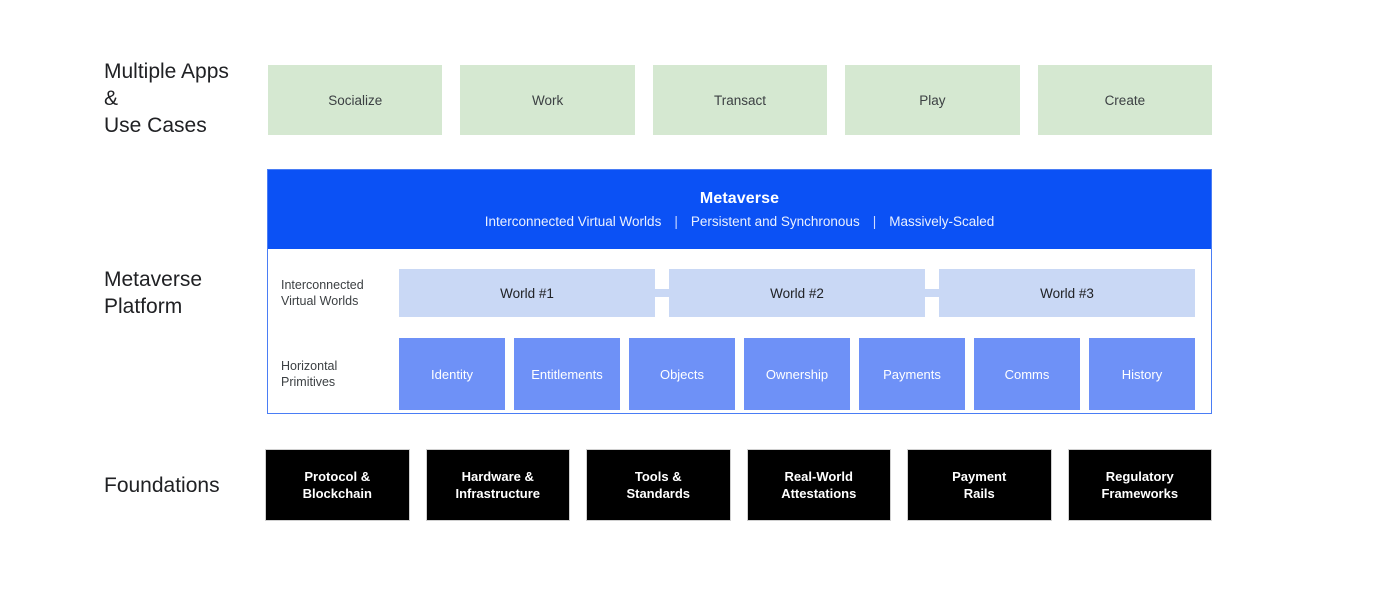 This screenshot has width=1379, height=594. I want to click on row-label-apps-use-cases: Multiple Apps & Use Cases, so click(166, 98).